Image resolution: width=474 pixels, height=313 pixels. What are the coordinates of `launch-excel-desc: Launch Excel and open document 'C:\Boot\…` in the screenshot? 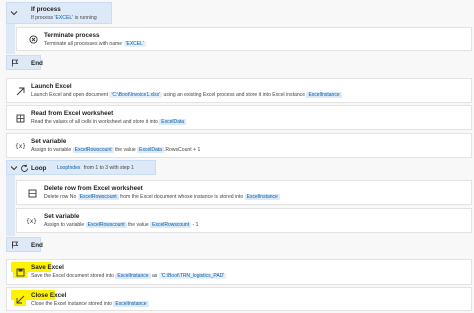 It's located at (186, 95).